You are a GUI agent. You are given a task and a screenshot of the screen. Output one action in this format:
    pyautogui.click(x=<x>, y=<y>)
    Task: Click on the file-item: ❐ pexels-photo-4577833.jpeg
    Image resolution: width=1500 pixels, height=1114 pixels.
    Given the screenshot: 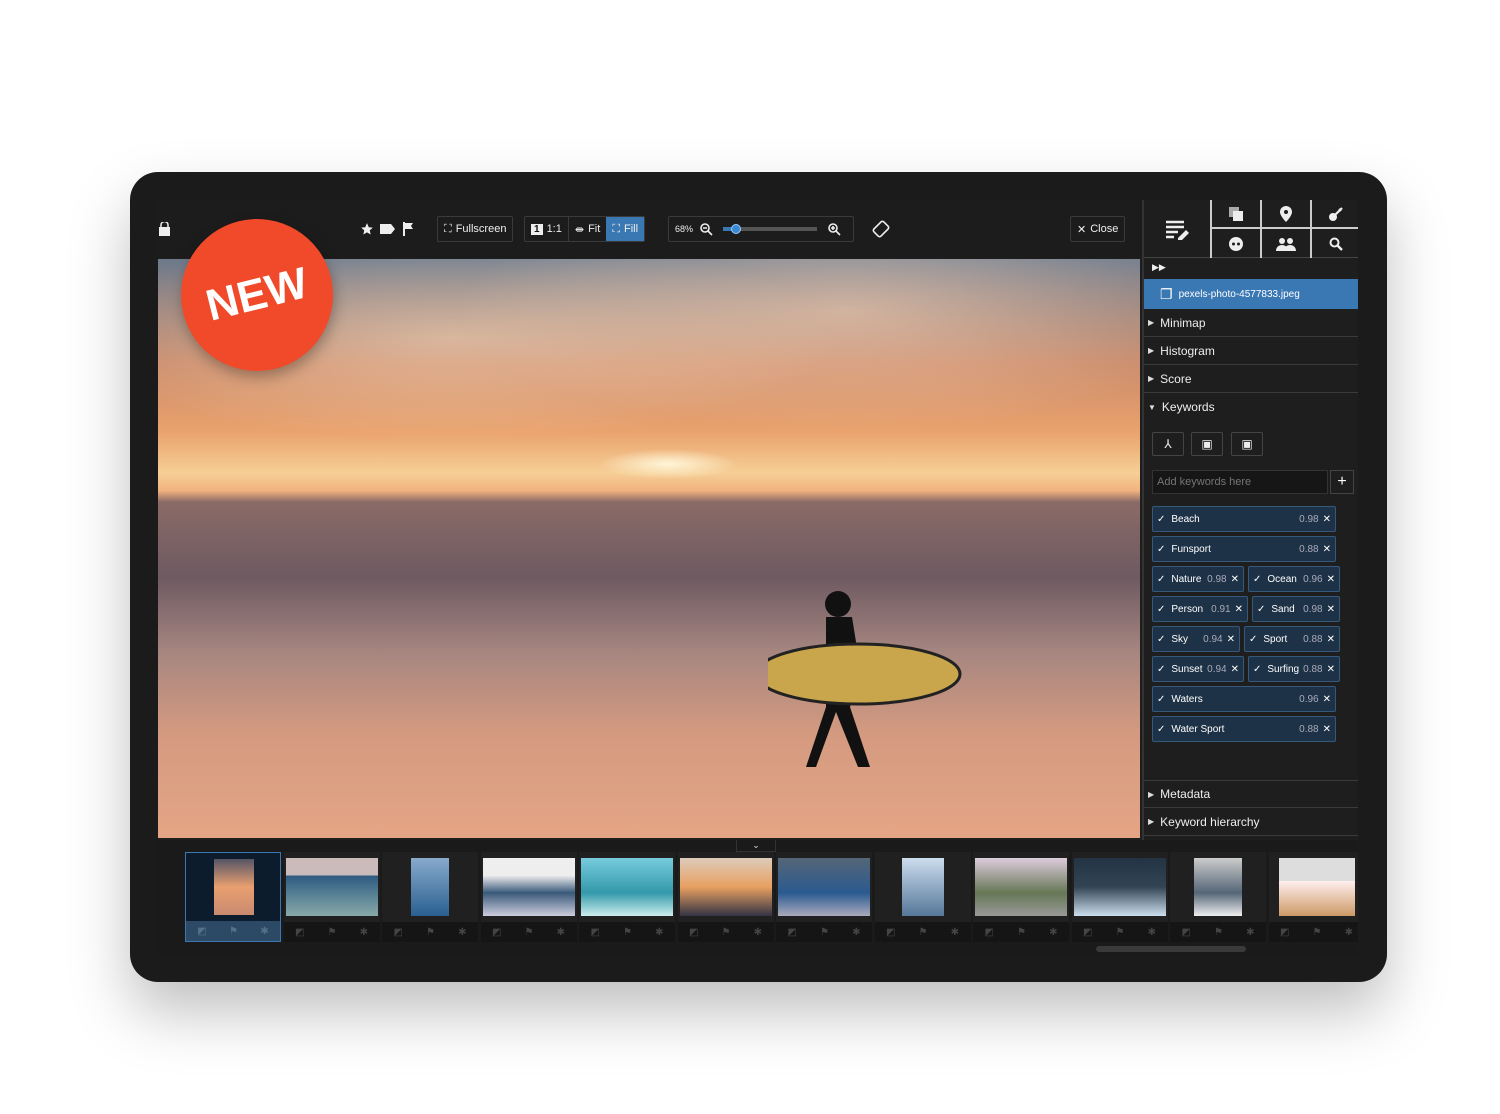 What is the action you would take?
    pyautogui.click(x=1251, y=294)
    